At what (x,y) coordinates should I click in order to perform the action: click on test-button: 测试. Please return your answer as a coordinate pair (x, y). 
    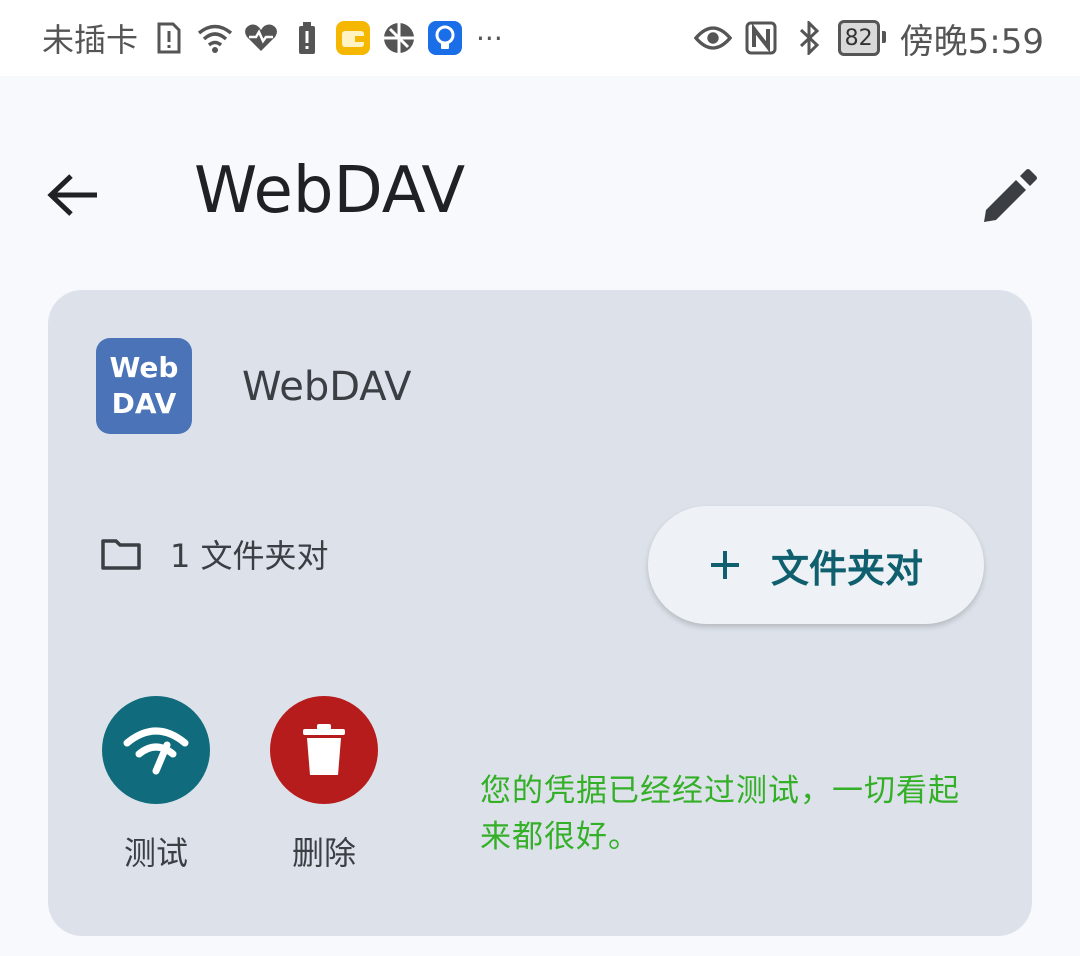
    Looking at the image, I should click on (156, 785).